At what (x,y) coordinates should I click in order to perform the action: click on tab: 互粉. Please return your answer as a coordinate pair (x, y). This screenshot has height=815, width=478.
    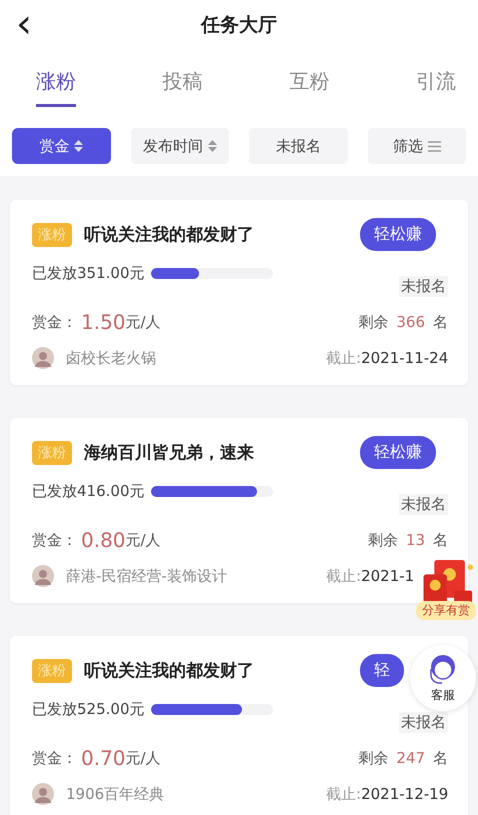
    Looking at the image, I should click on (309, 86).